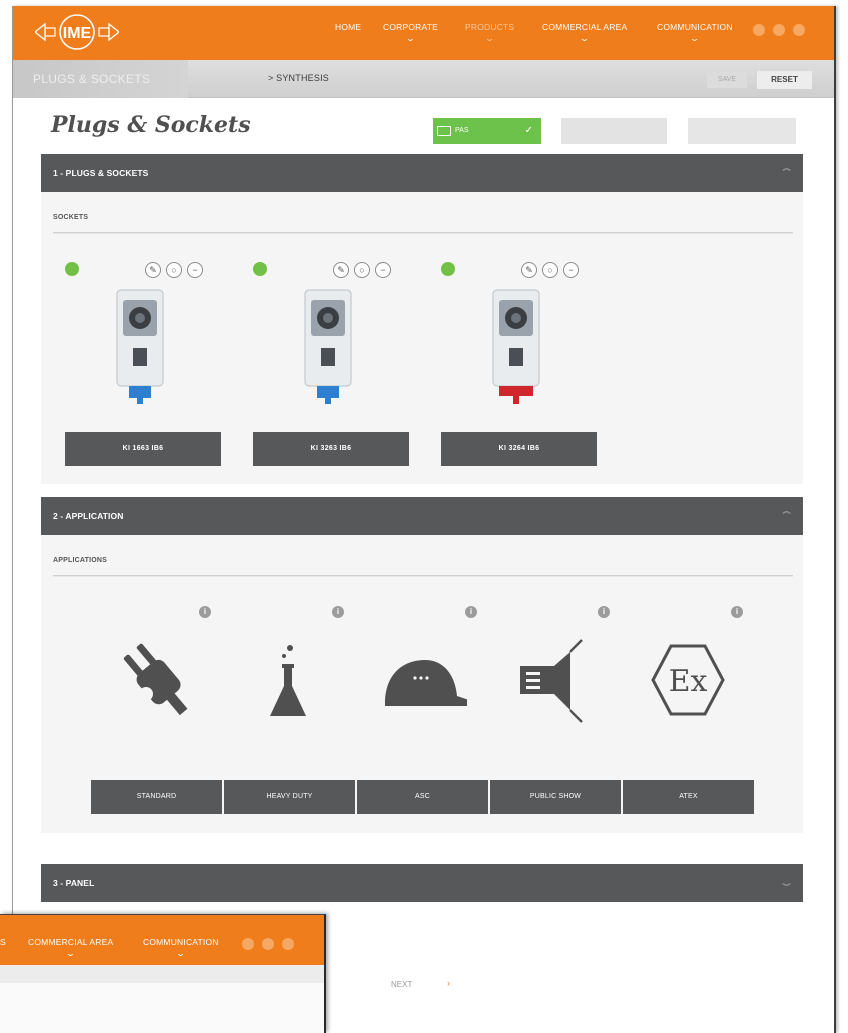 The image size is (848, 1033). I want to click on inset-nav-fragment: S, so click(3, 942).